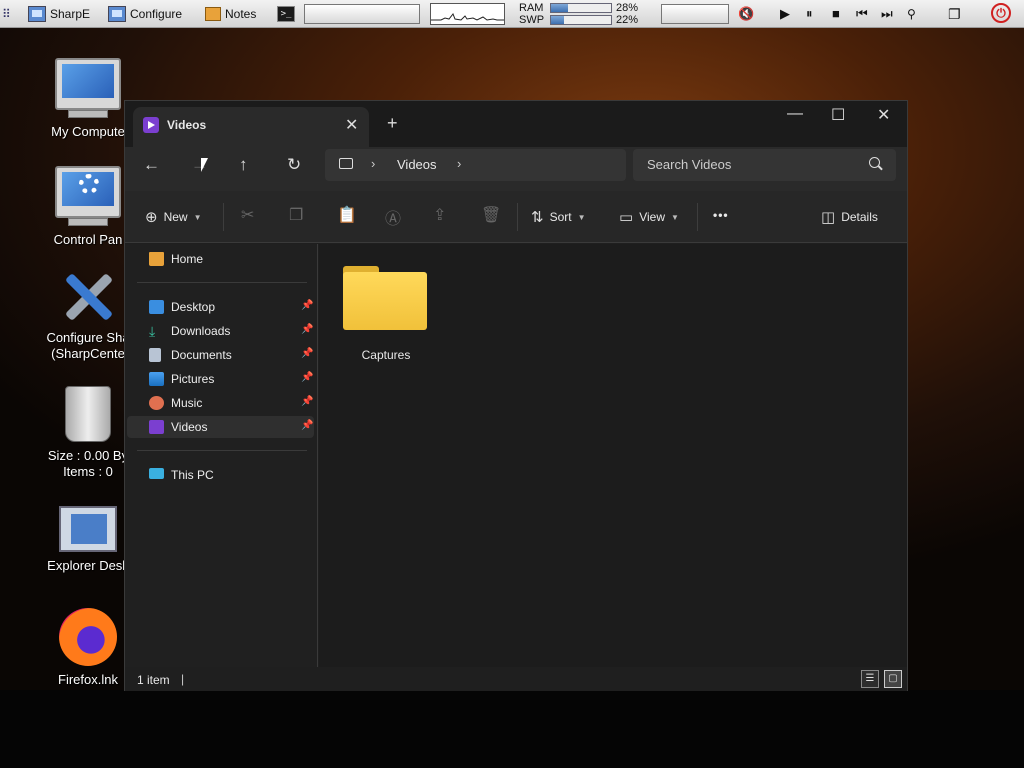 This screenshot has height=768, width=1024. What do you see at coordinates (88, 529) in the screenshot?
I see `explorer-icon` at bounding box center [88, 529].